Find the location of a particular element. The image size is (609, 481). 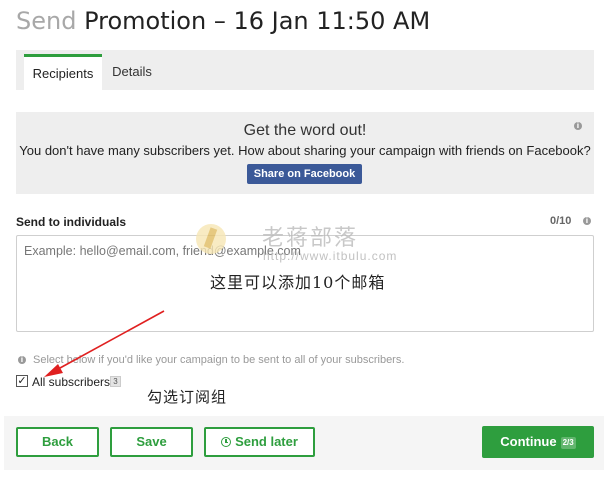

tab-recipients: Recipients is located at coordinates (63, 72).